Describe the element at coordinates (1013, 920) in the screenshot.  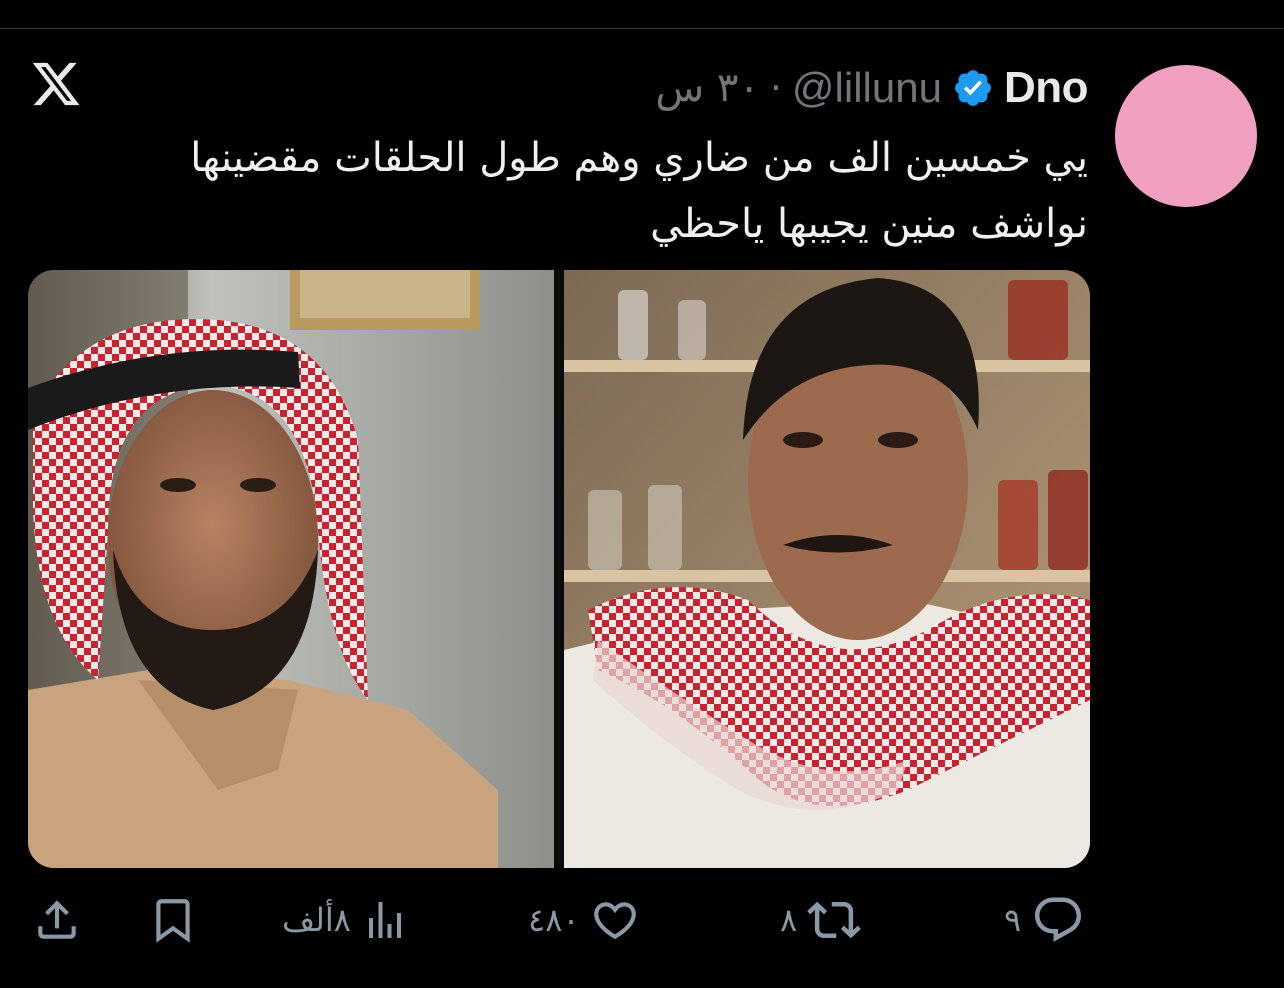
I see `reply-count: ٩` at that location.